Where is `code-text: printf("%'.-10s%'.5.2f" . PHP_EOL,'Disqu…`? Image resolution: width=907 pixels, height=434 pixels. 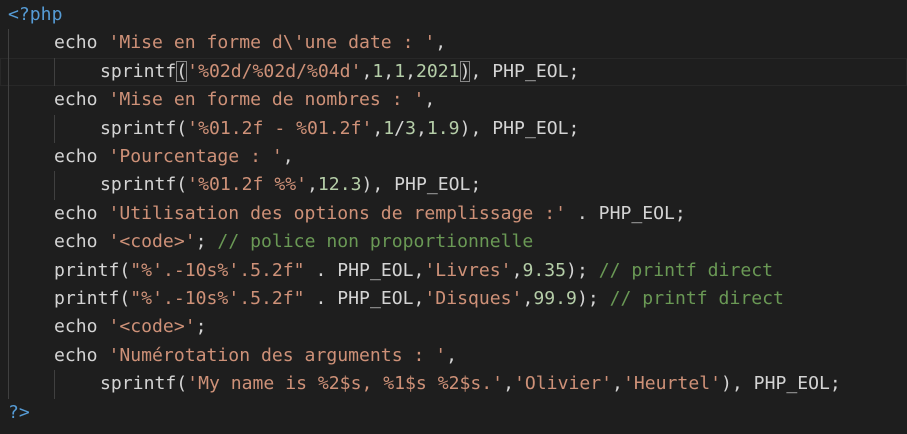
code-text: printf("%'.-10s%'.5.2f" . PHP_EOL,'Disqu… is located at coordinates (419, 299).